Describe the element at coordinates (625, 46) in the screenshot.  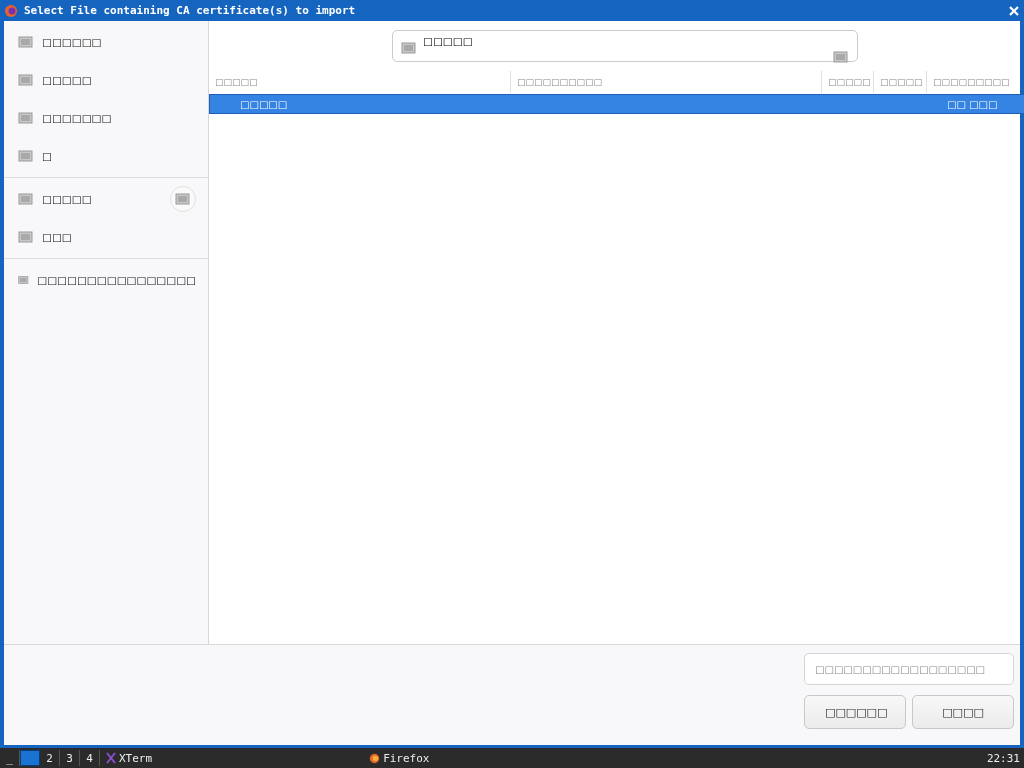
I see `path-button: □□□□□` at that location.